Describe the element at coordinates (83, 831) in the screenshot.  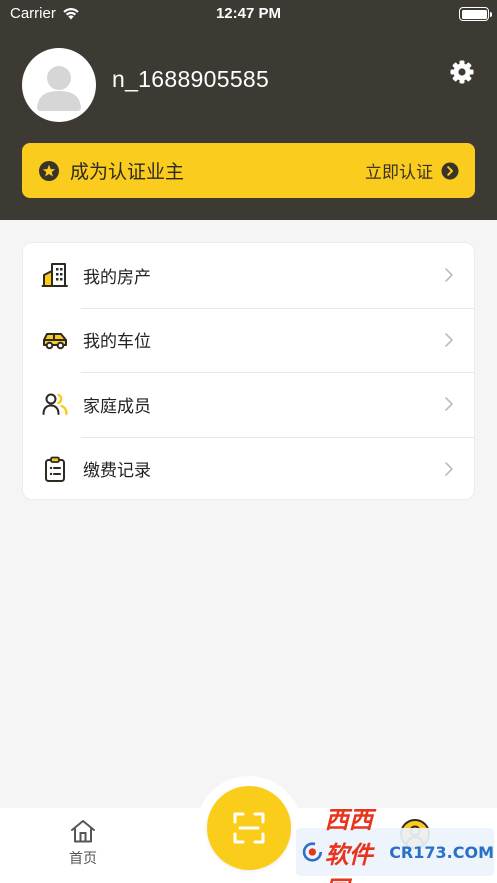
I see `home-icon` at that location.